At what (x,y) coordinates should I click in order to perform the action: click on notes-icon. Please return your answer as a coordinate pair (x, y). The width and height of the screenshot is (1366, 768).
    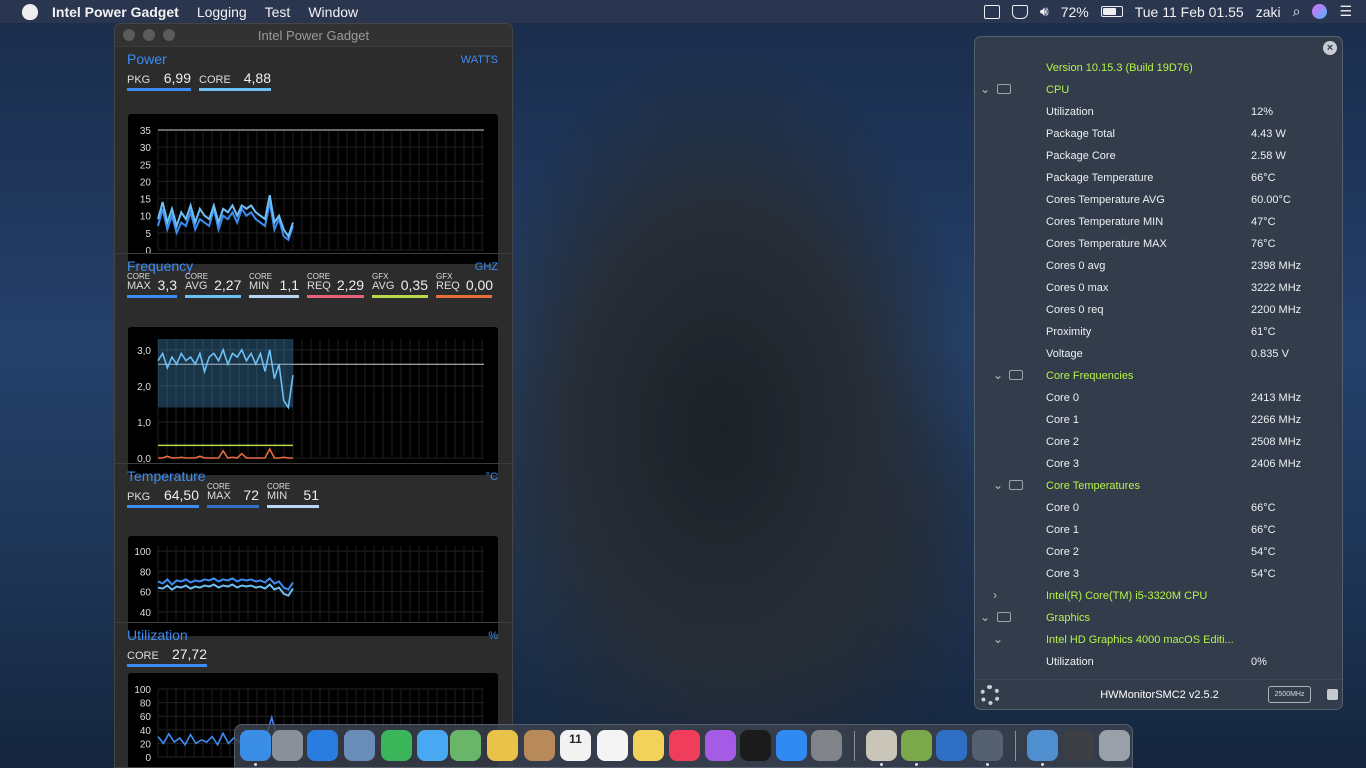
    Looking at the image, I should click on (648, 745).